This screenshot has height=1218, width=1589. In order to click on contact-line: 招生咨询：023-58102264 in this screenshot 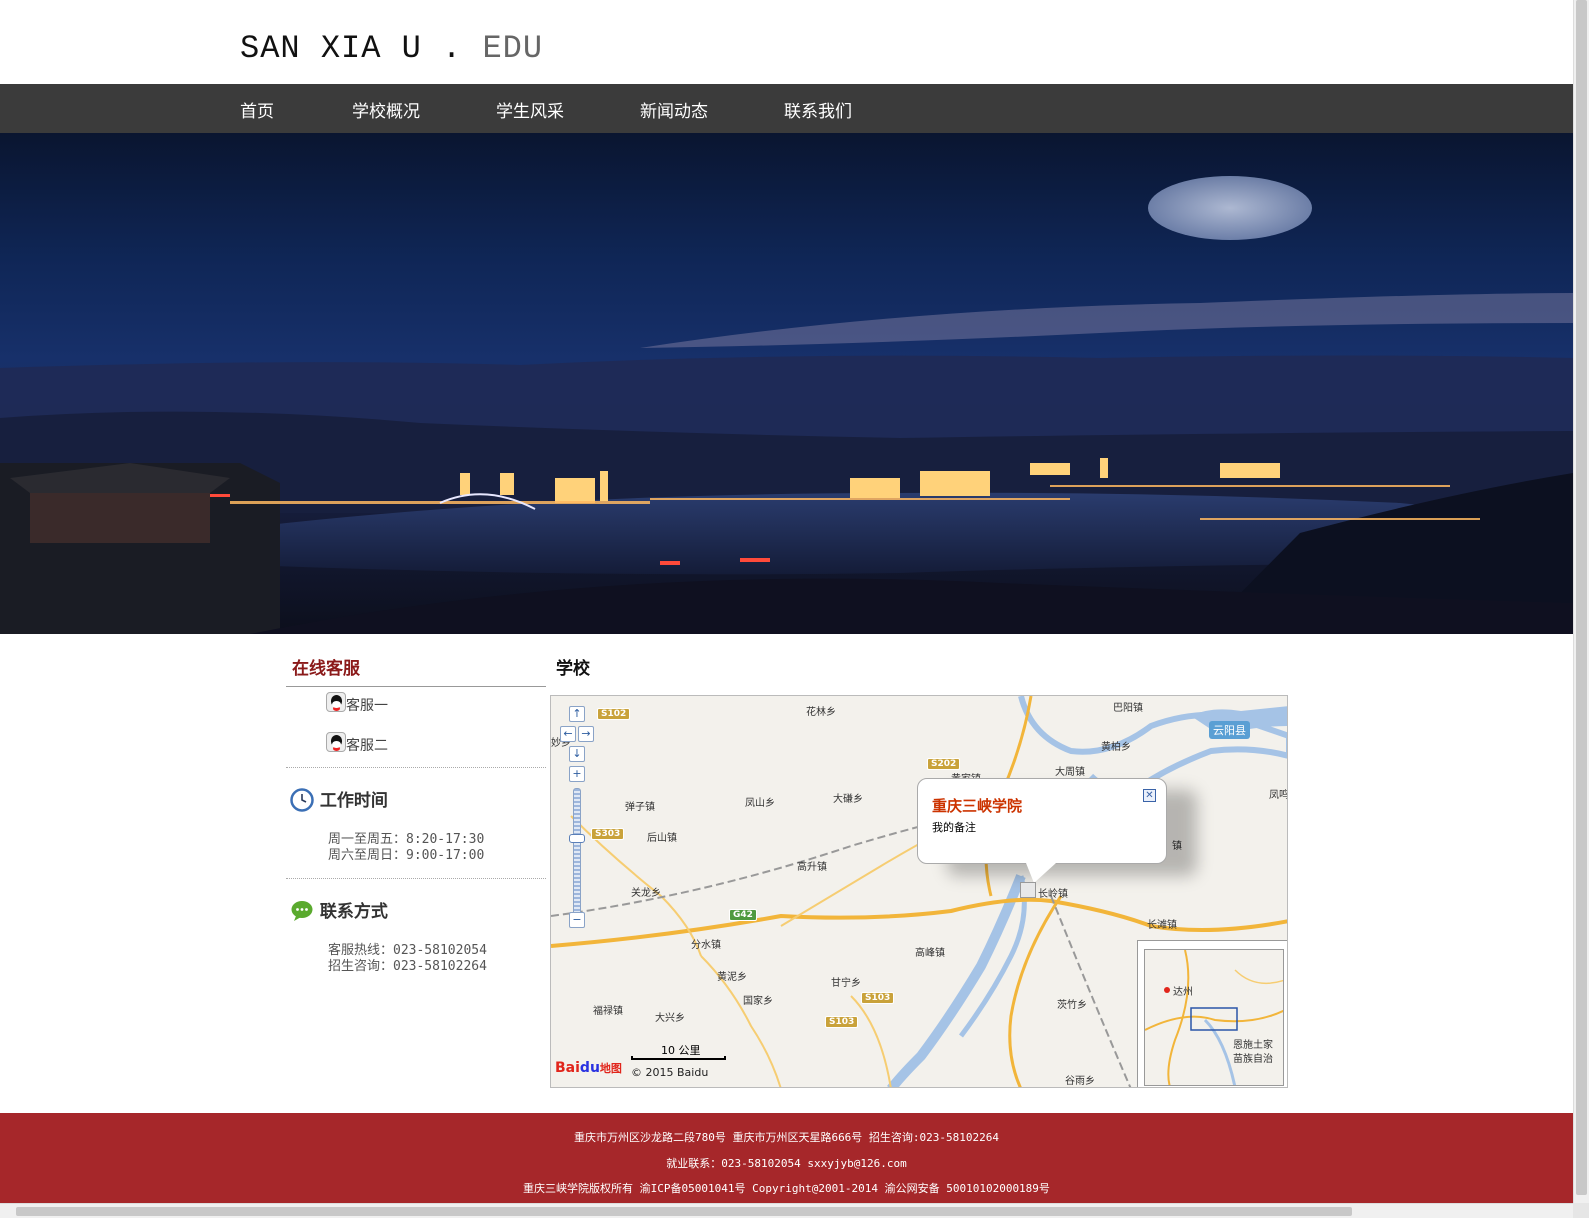, I will do `click(407, 966)`.